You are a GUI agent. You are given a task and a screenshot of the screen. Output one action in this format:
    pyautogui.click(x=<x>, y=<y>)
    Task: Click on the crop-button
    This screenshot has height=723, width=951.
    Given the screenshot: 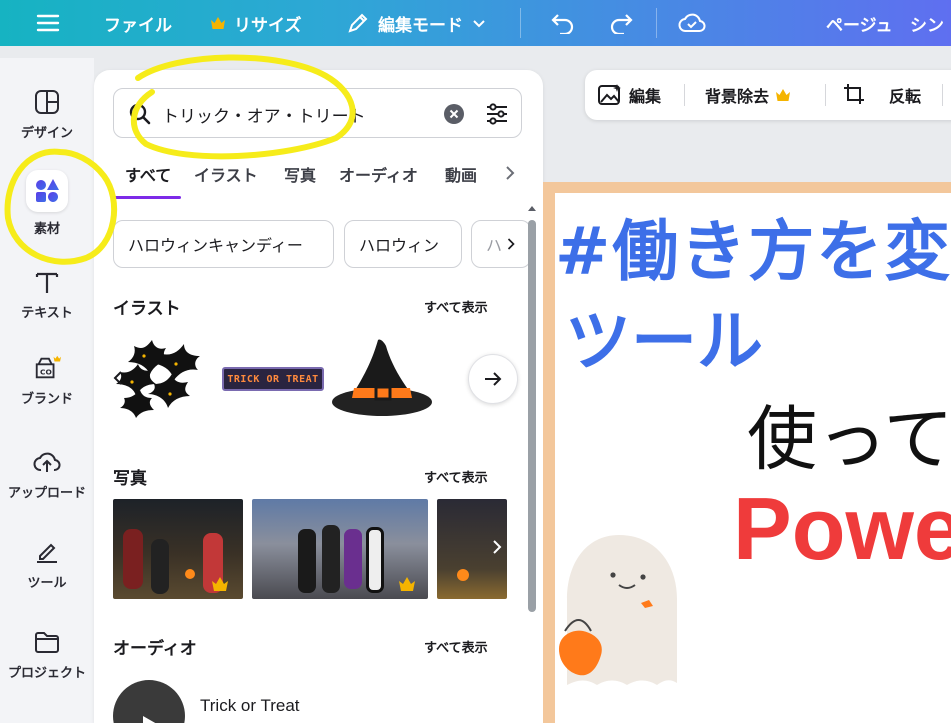 What is the action you would take?
    pyautogui.click(x=854, y=94)
    